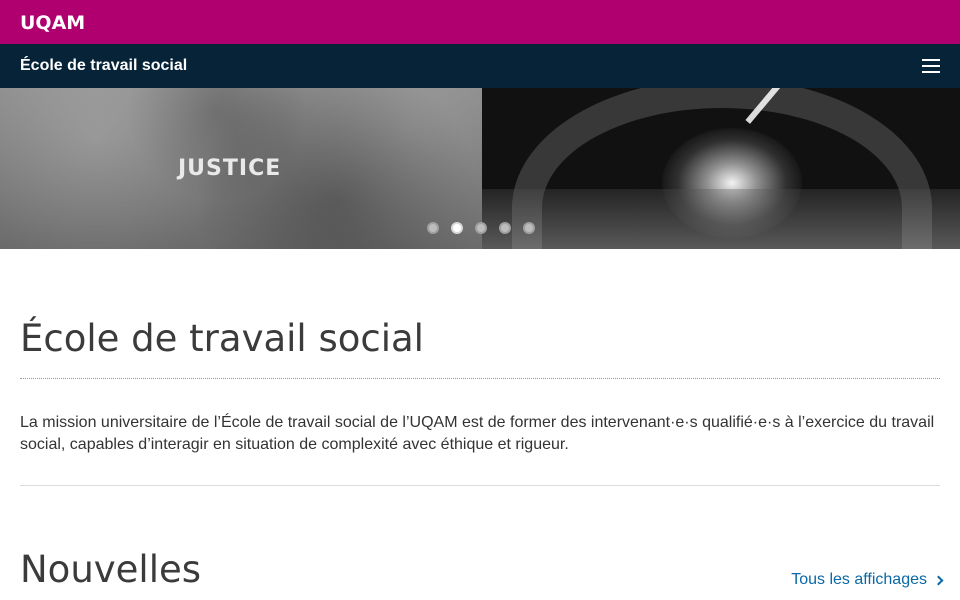 The width and height of the screenshot is (960, 600). What do you see at coordinates (482, 569) in the screenshot?
I see `news-header: Nouvelles Tous les affichages` at bounding box center [482, 569].